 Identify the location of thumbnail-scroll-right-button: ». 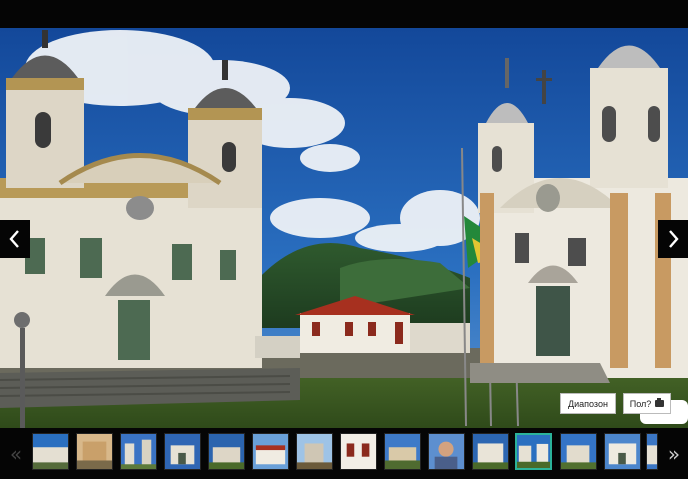
(674, 453).